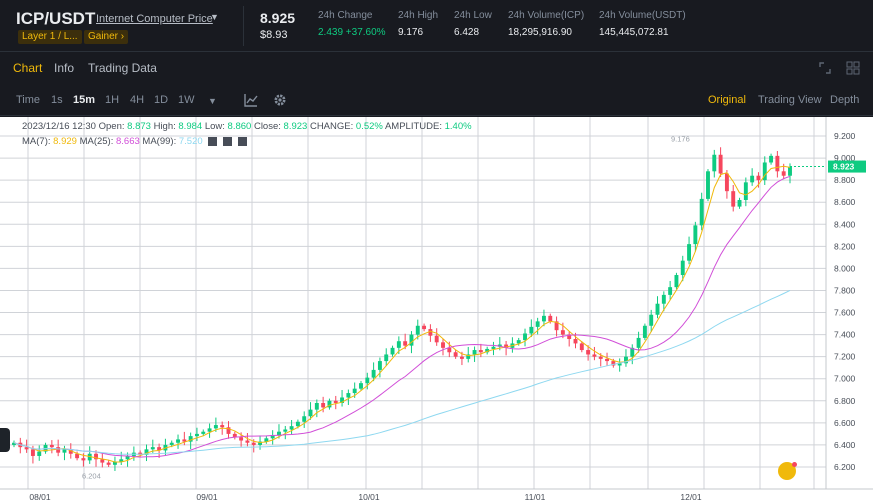 The image size is (873, 504). I want to click on last-price-usd: $8.93, so click(274, 35).